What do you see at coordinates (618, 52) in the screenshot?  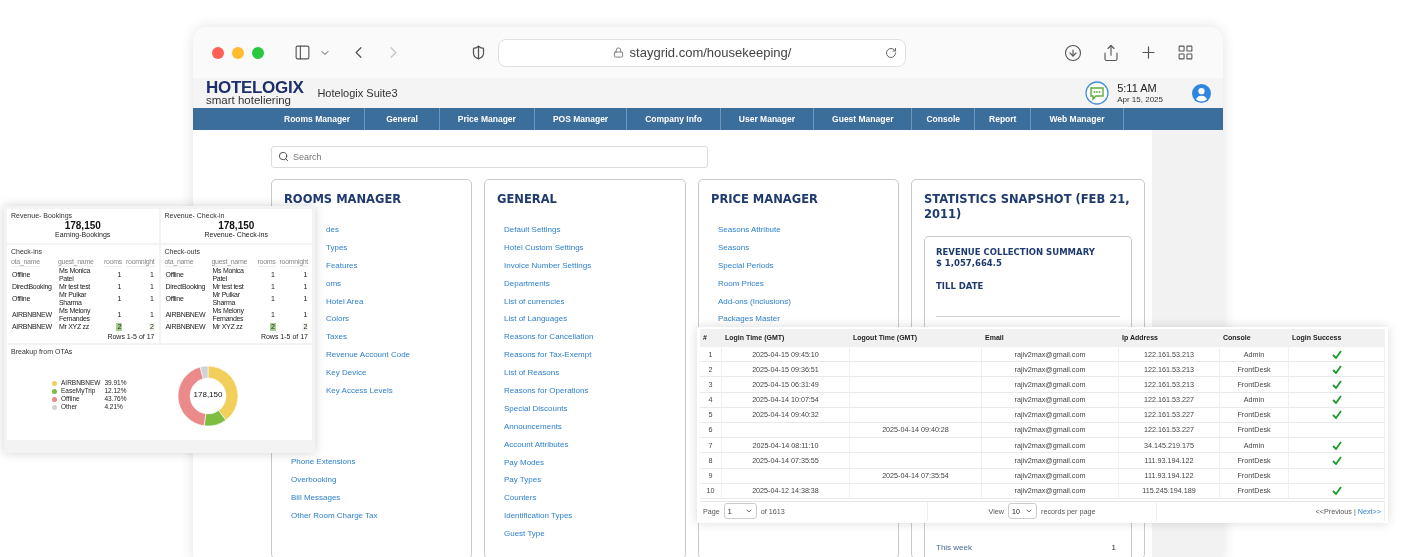 I see `lock-icon` at bounding box center [618, 52].